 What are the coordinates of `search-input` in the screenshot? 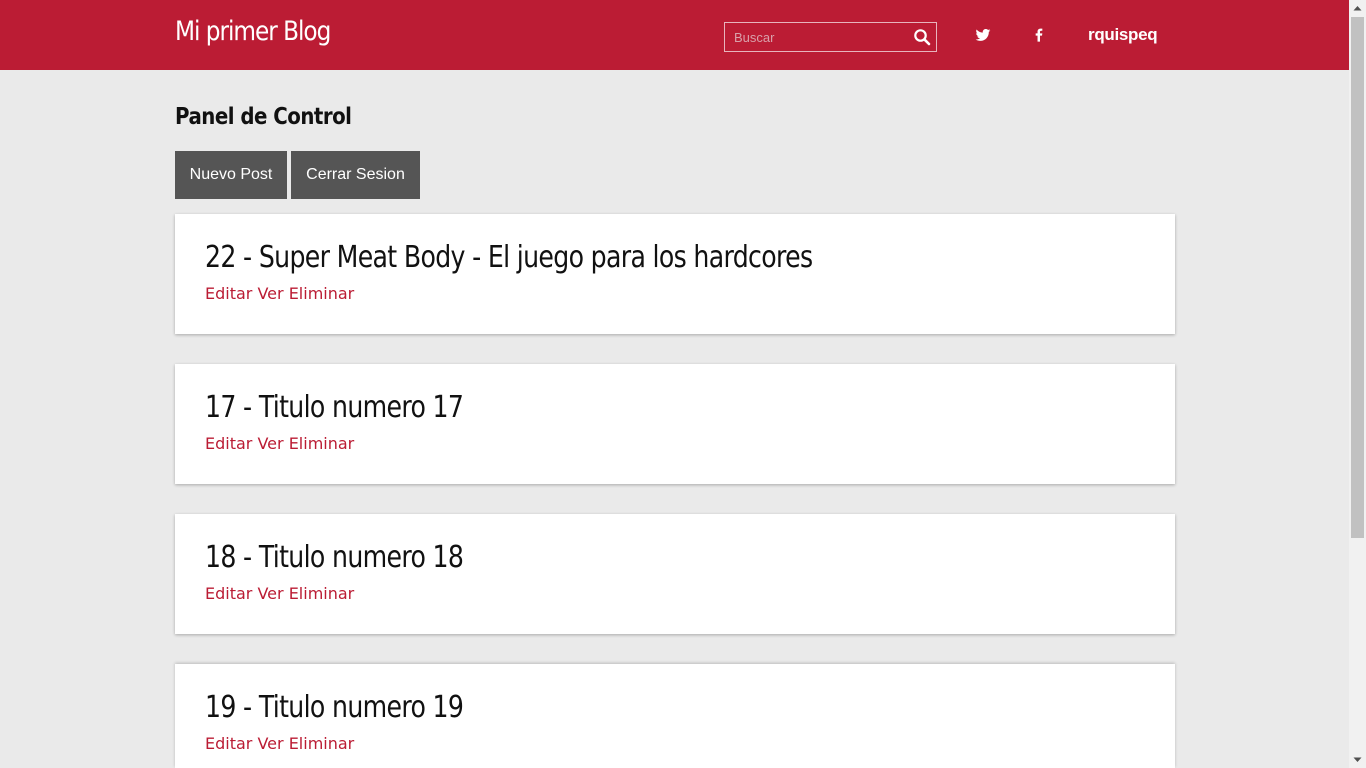 It's located at (817, 37).